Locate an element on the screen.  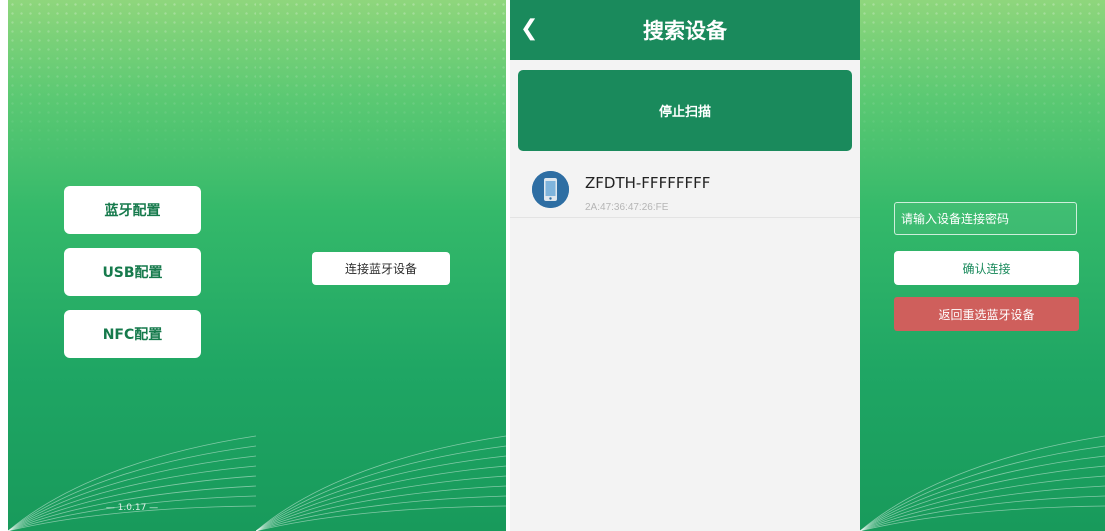
device-list-item: ZFDTH-FFFFFFFF 2A:47:36:47:26:FE is located at coordinates (685, 190).